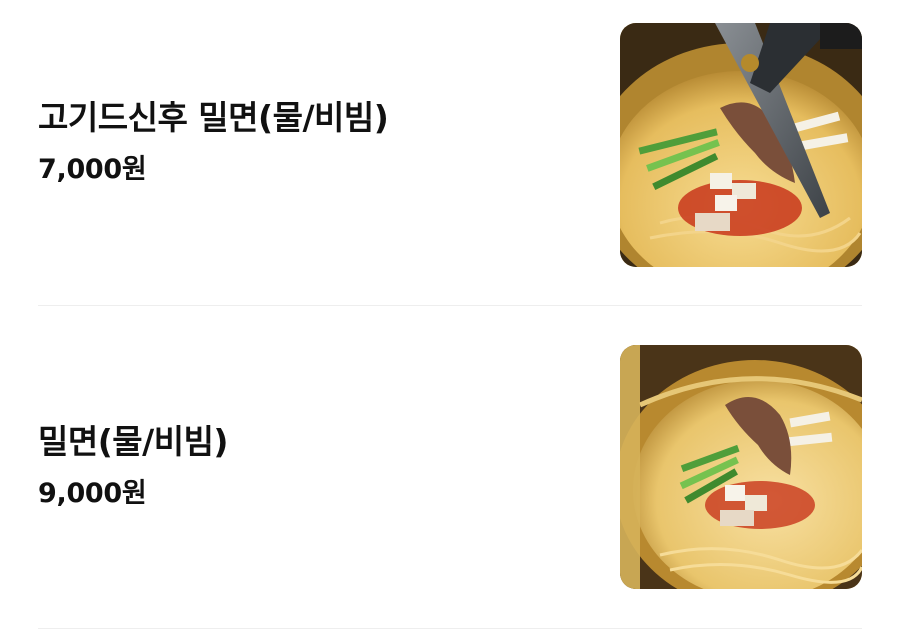 The height and width of the screenshot is (631, 900). What do you see at coordinates (213, 117) in the screenshot?
I see `menu-item-name: 고기드신후 밀면(물/비빔)` at bounding box center [213, 117].